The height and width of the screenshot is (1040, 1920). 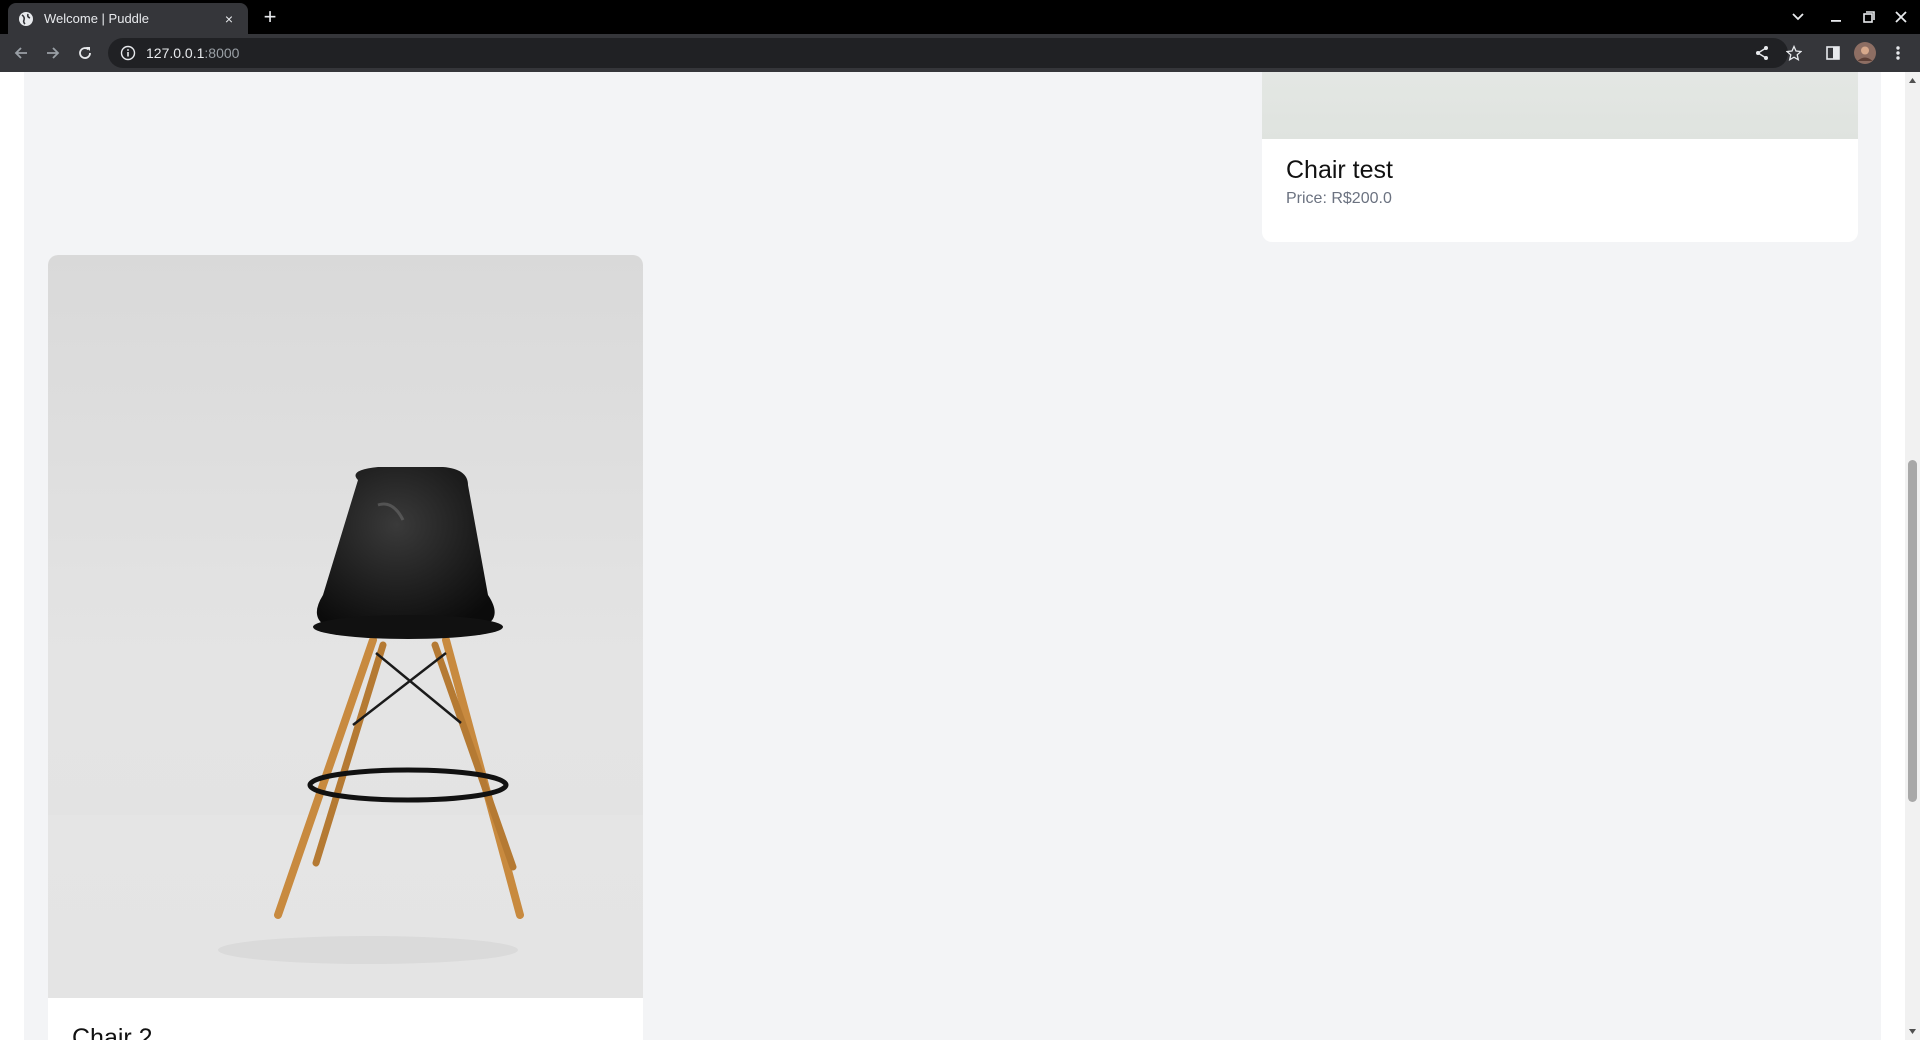 I want to click on profile-avatar, so click(x=1865, y=53).